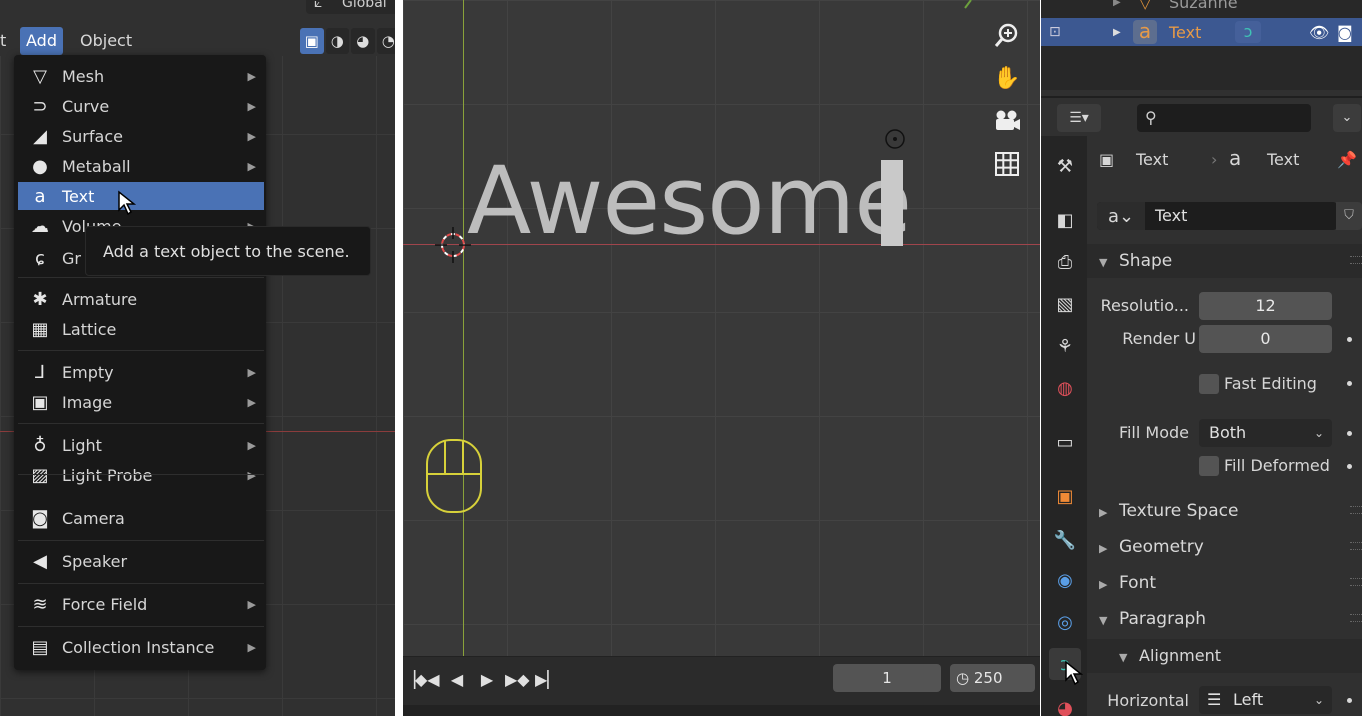  Describe the element at coordinates (1121, 216) in the screenshot. I see `text-datablock-icon: a⌄` at that location.